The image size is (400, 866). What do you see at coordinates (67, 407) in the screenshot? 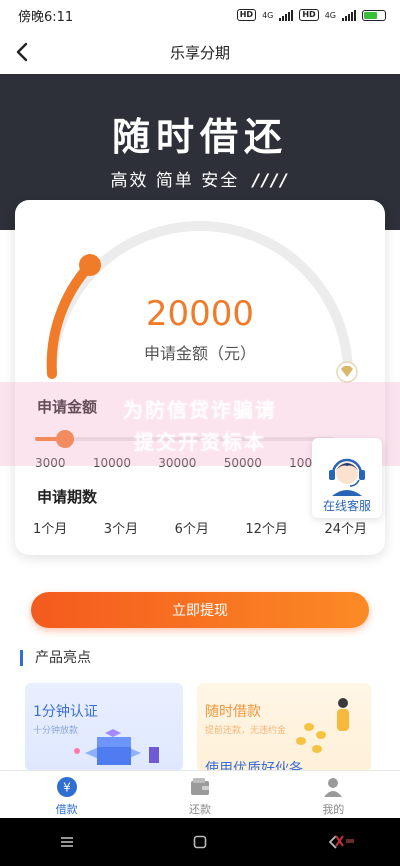
I see `amount-section-label: 申请金额` at bounding box center [67, 407].